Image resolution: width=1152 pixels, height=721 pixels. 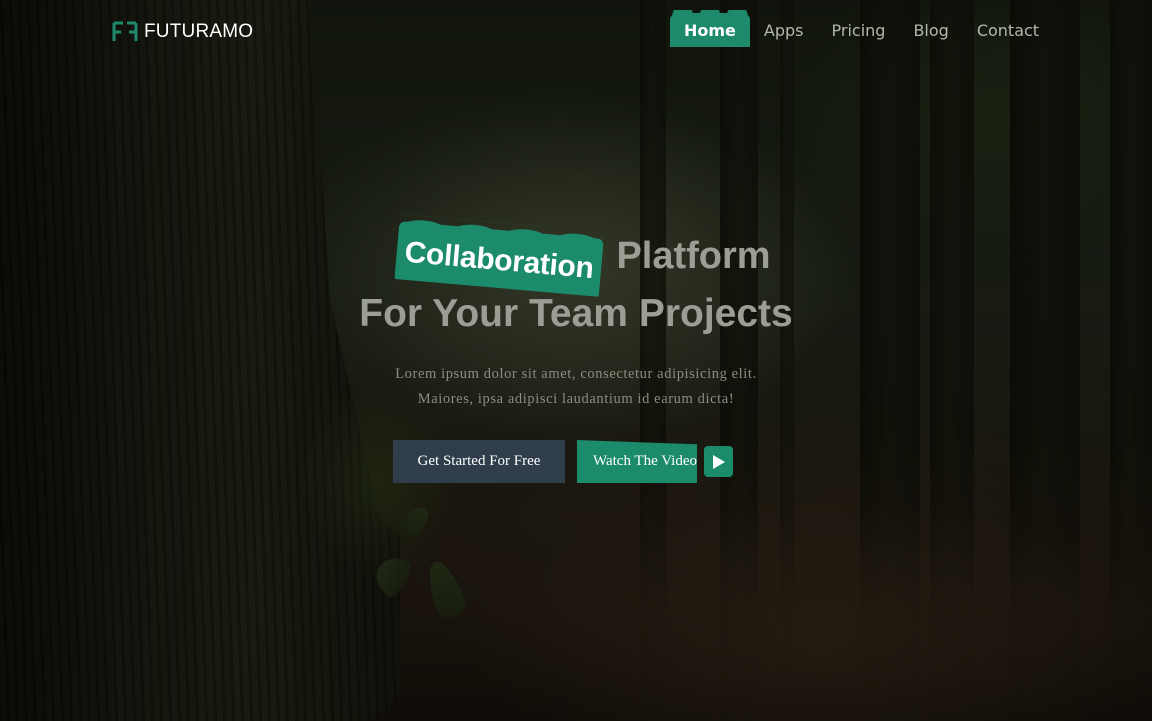 I want to click on hero-title-rest: Platform, so click(x=693, y=255).